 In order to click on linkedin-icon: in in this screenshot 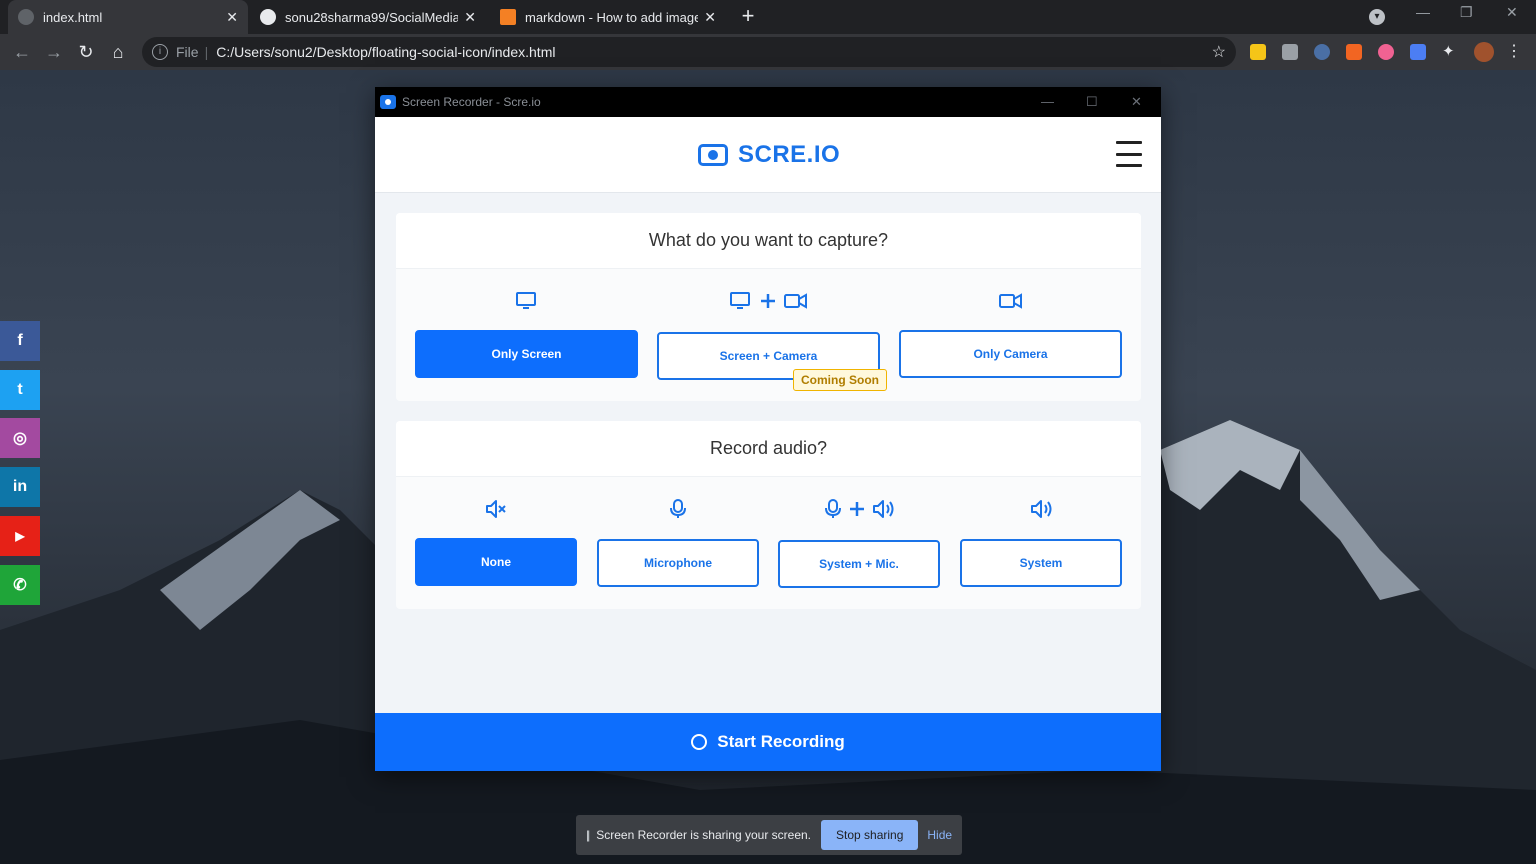, I will do `click(20, 487)`.